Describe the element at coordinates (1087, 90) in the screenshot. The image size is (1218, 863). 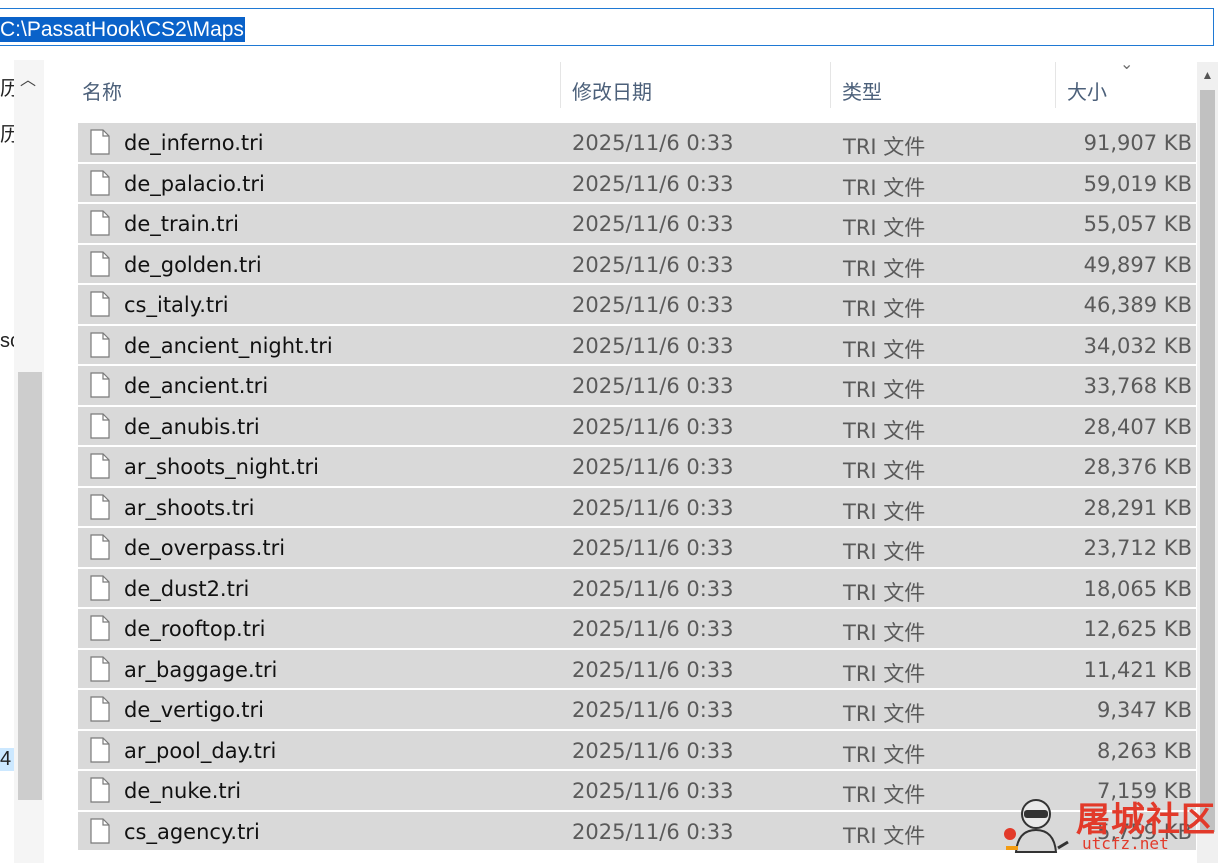
I see `column-size: 大小` at that location.